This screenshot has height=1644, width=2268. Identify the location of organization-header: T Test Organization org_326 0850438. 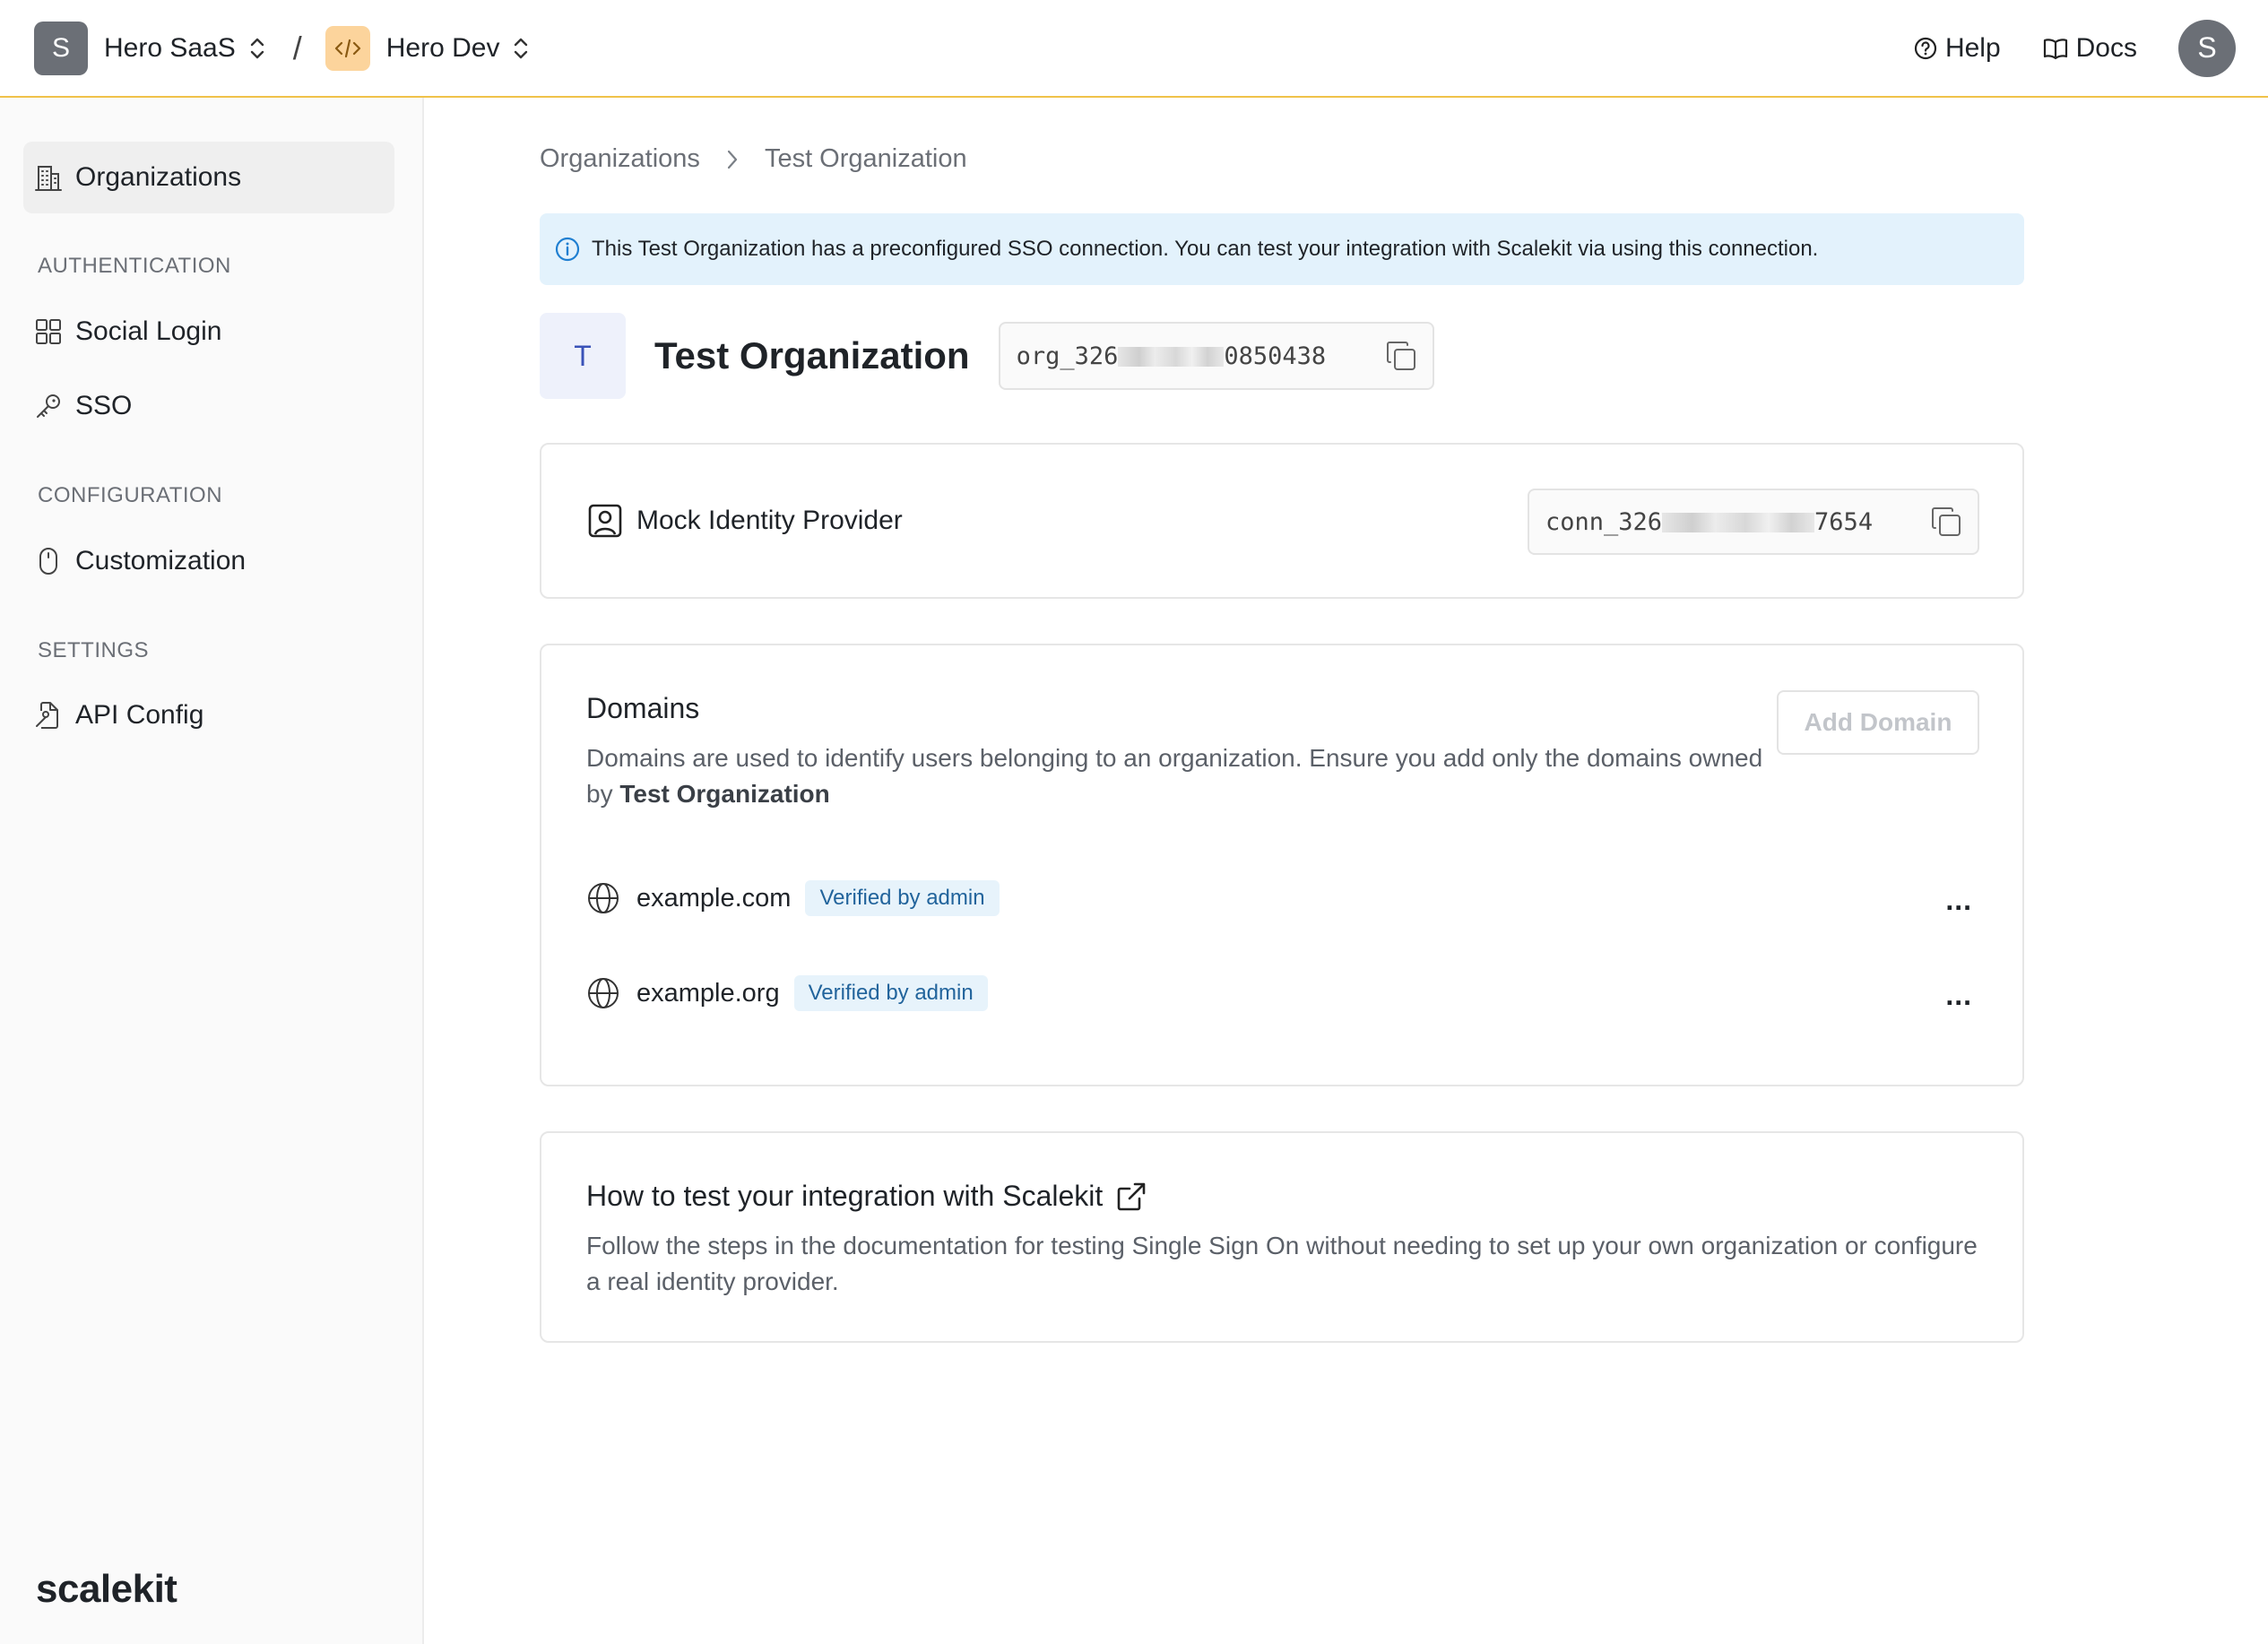
(987, 356).